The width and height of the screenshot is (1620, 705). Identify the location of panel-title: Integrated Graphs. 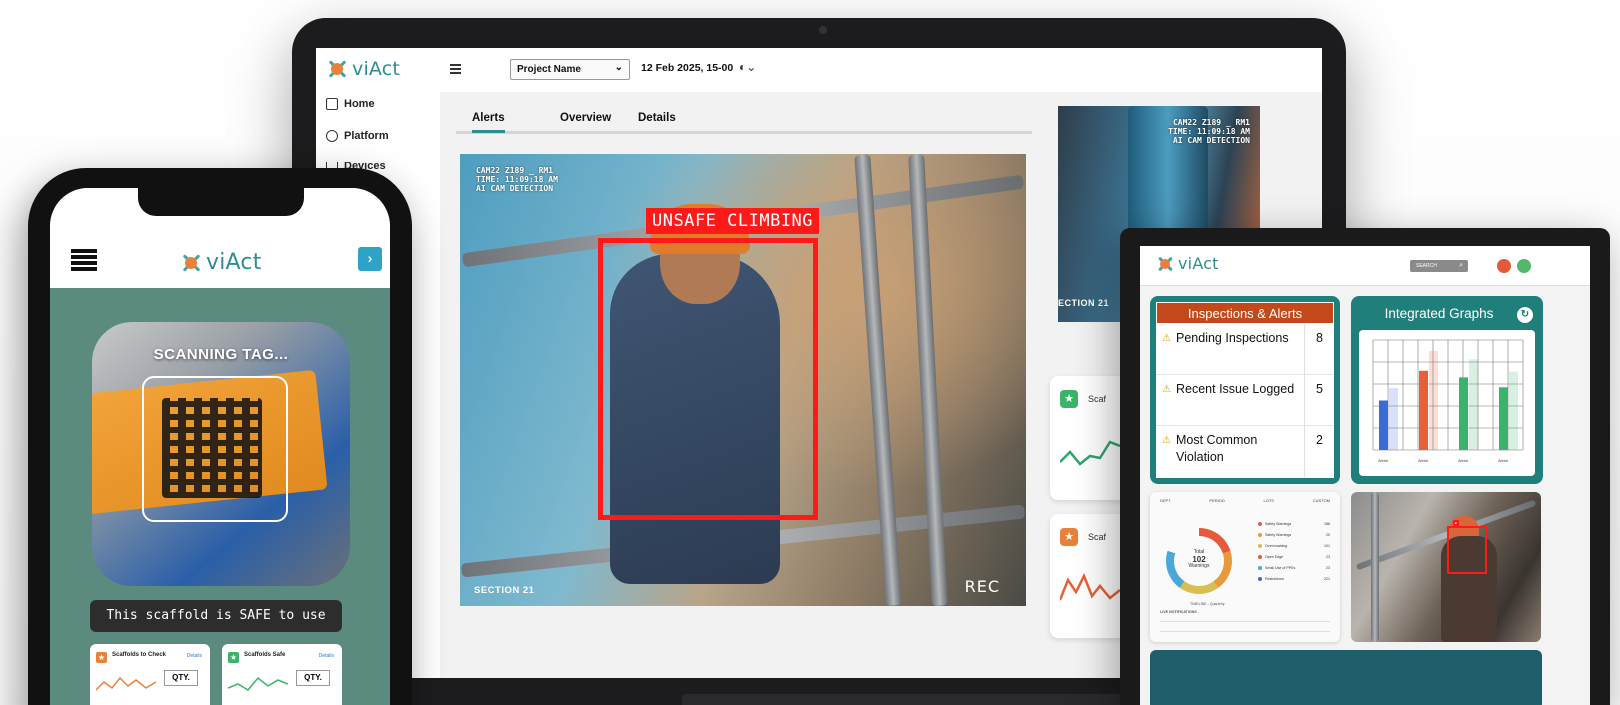
(1439, 313).